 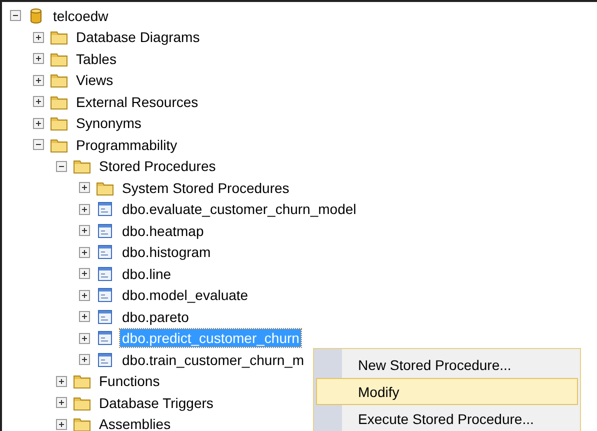 What do you see at coordinates (127, 145) in the screenshot?
I see `tree-item: Programmability` at bounding box center [127, 145].